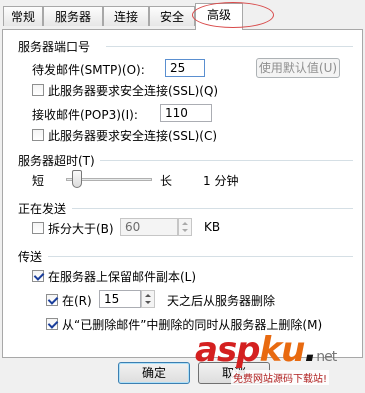 The width and height of the screenshot is (365, 393). I want to click on keep-copy-label: 在服务器上保留邮件副本(L), so click(122, 277).